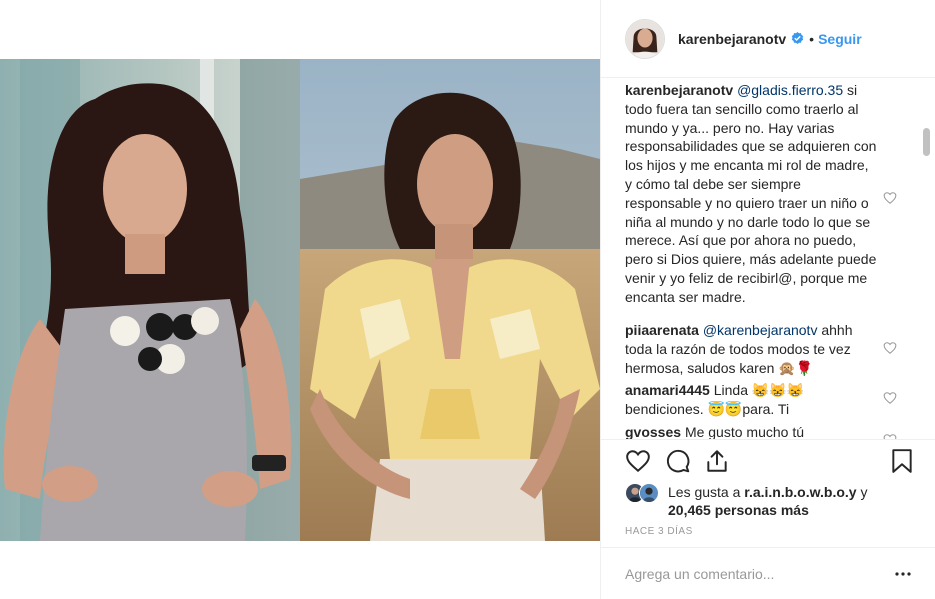  What do you see at coordinates (903, 574) in the screenshot?
I see `ellipsis-icon` at bounding box center [903, 574].